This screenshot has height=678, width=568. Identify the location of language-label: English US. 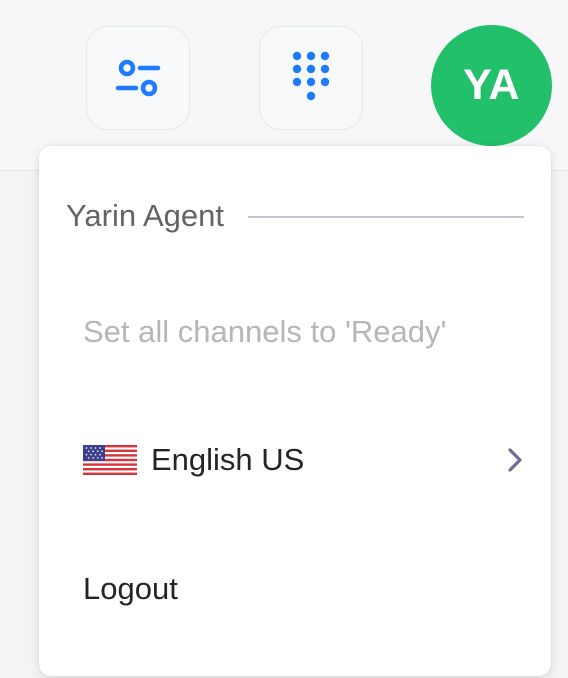
(228, 459).